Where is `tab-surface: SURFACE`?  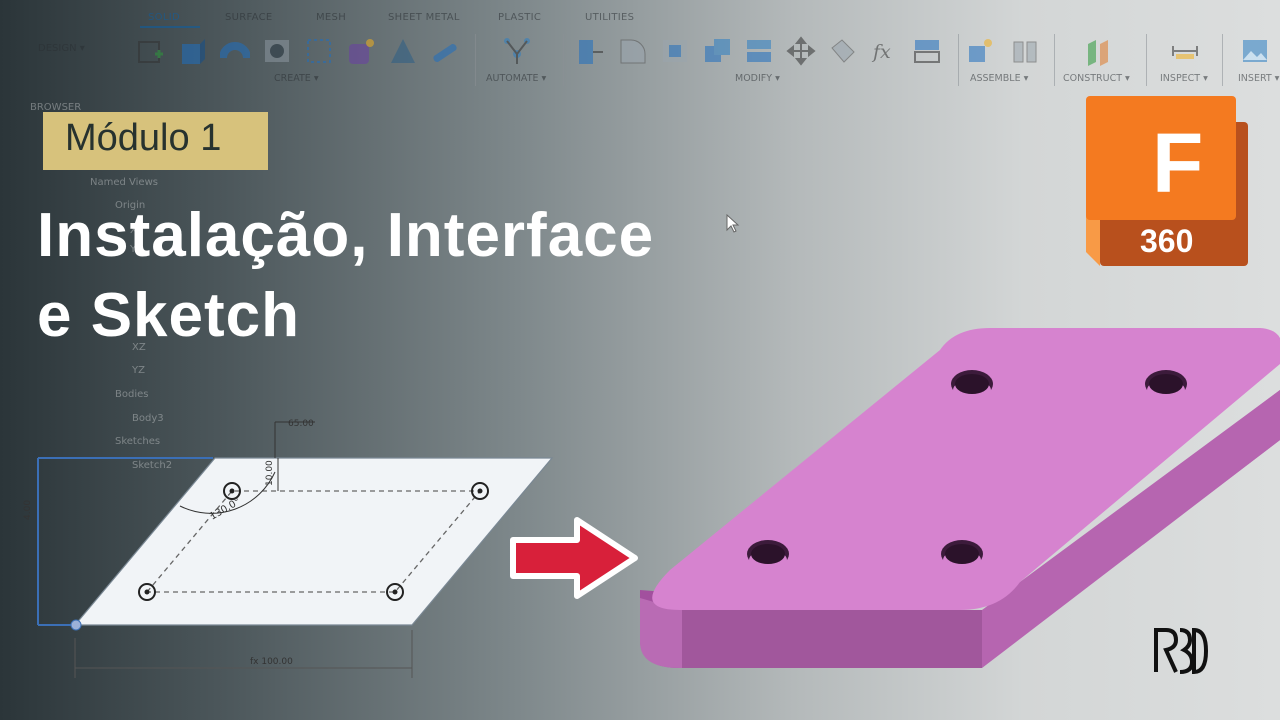
tab-surface: SURFACE is located at coordinates (249, 17).